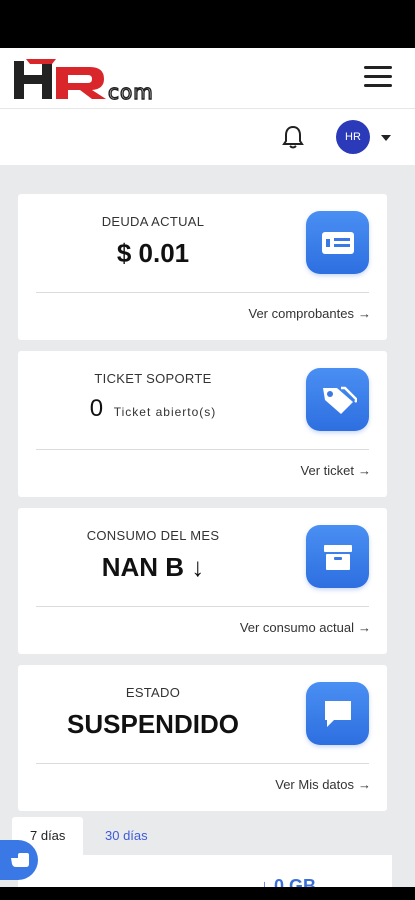  Describe the element at coordinates (102, 81) in the screenshot. I see `hrcom-logo: com` at that location.